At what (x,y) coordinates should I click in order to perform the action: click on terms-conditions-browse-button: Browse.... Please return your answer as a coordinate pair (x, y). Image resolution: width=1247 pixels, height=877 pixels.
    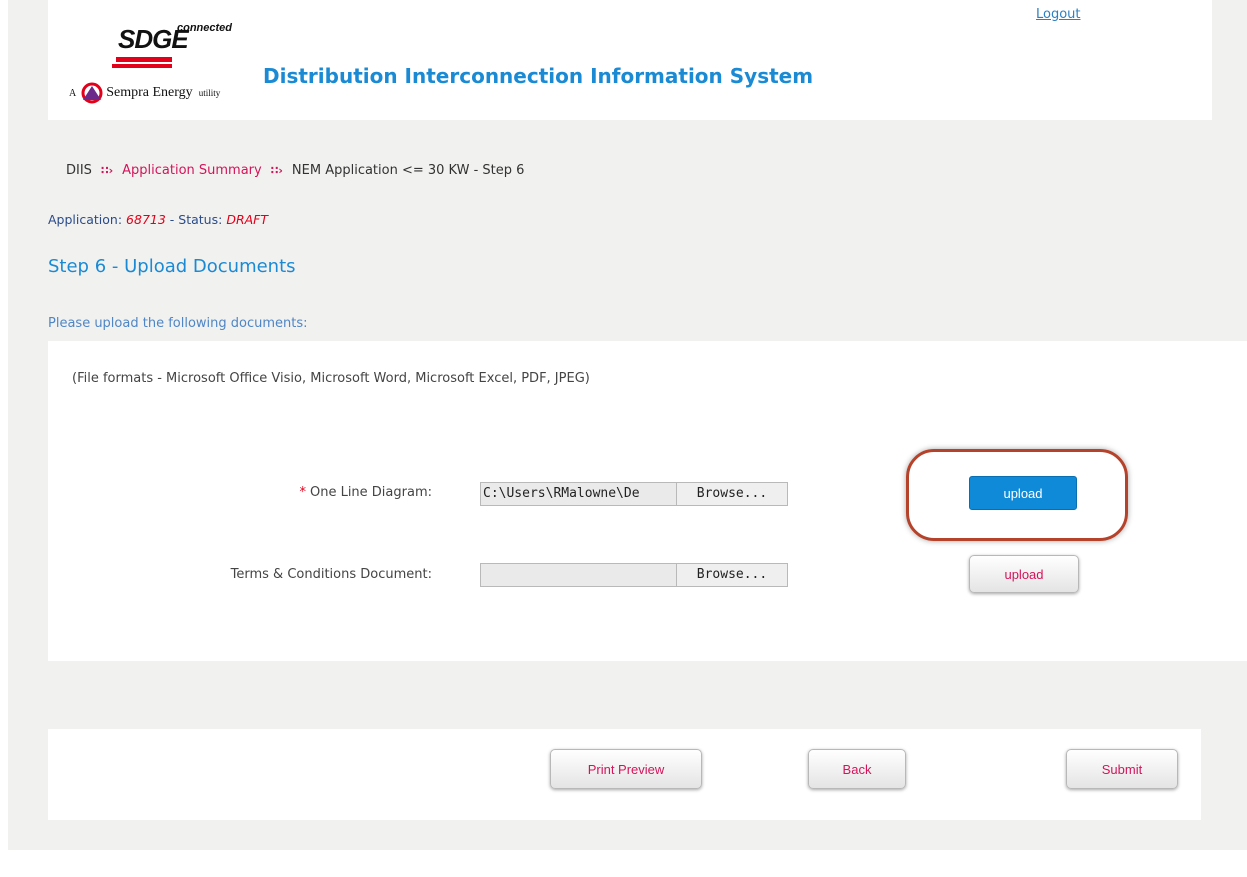
    Looking at the image, I should click on (732, 575).